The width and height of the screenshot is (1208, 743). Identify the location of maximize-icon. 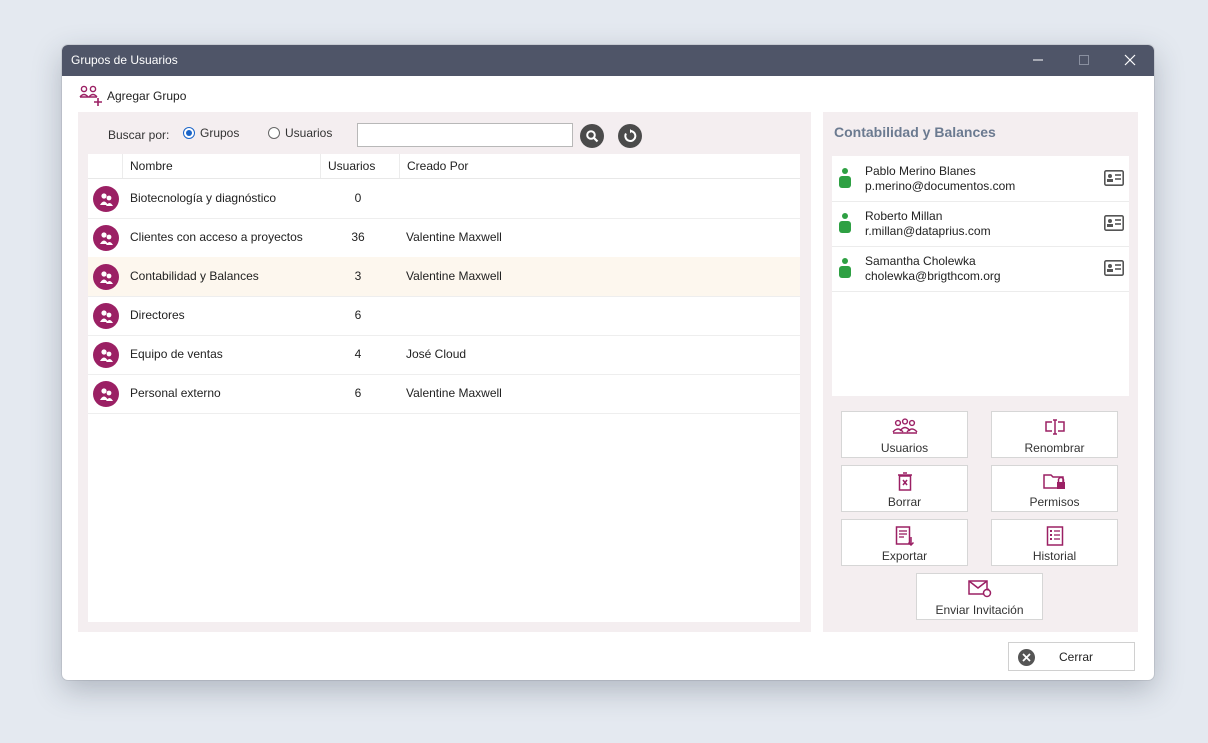
(1084, 60).